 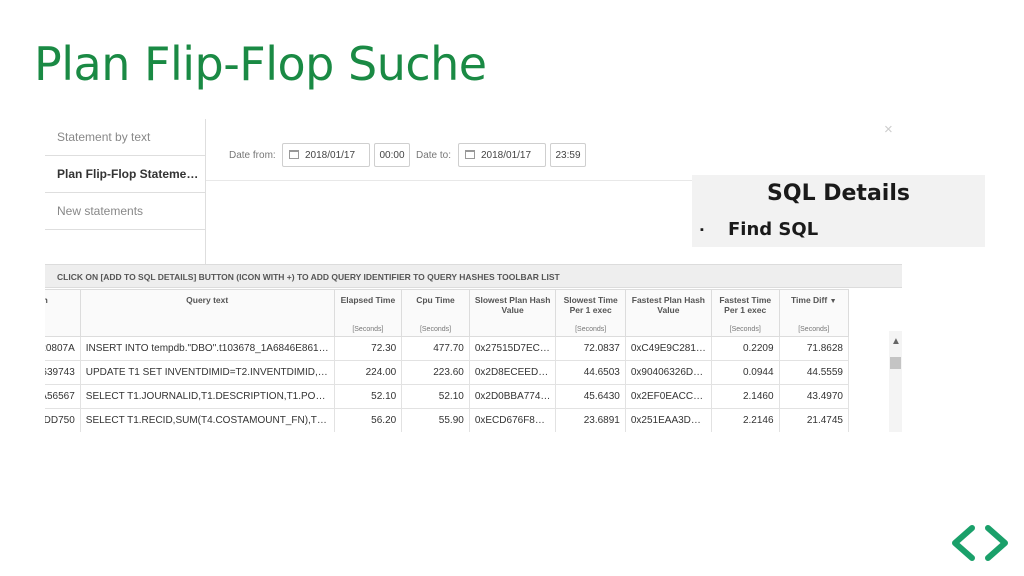 What do you see at coordinates (434, 155) in the screenshot?
I see `date-to-label: Date to:` at bounding box center [434, 155].